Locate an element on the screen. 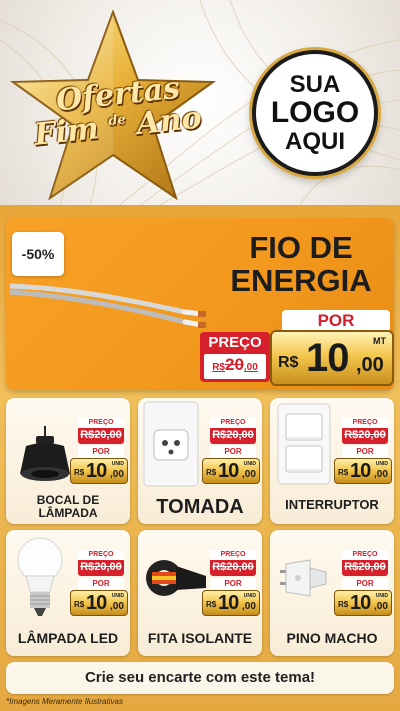  insulating-tape-icon is located at coordinates (176, 578).